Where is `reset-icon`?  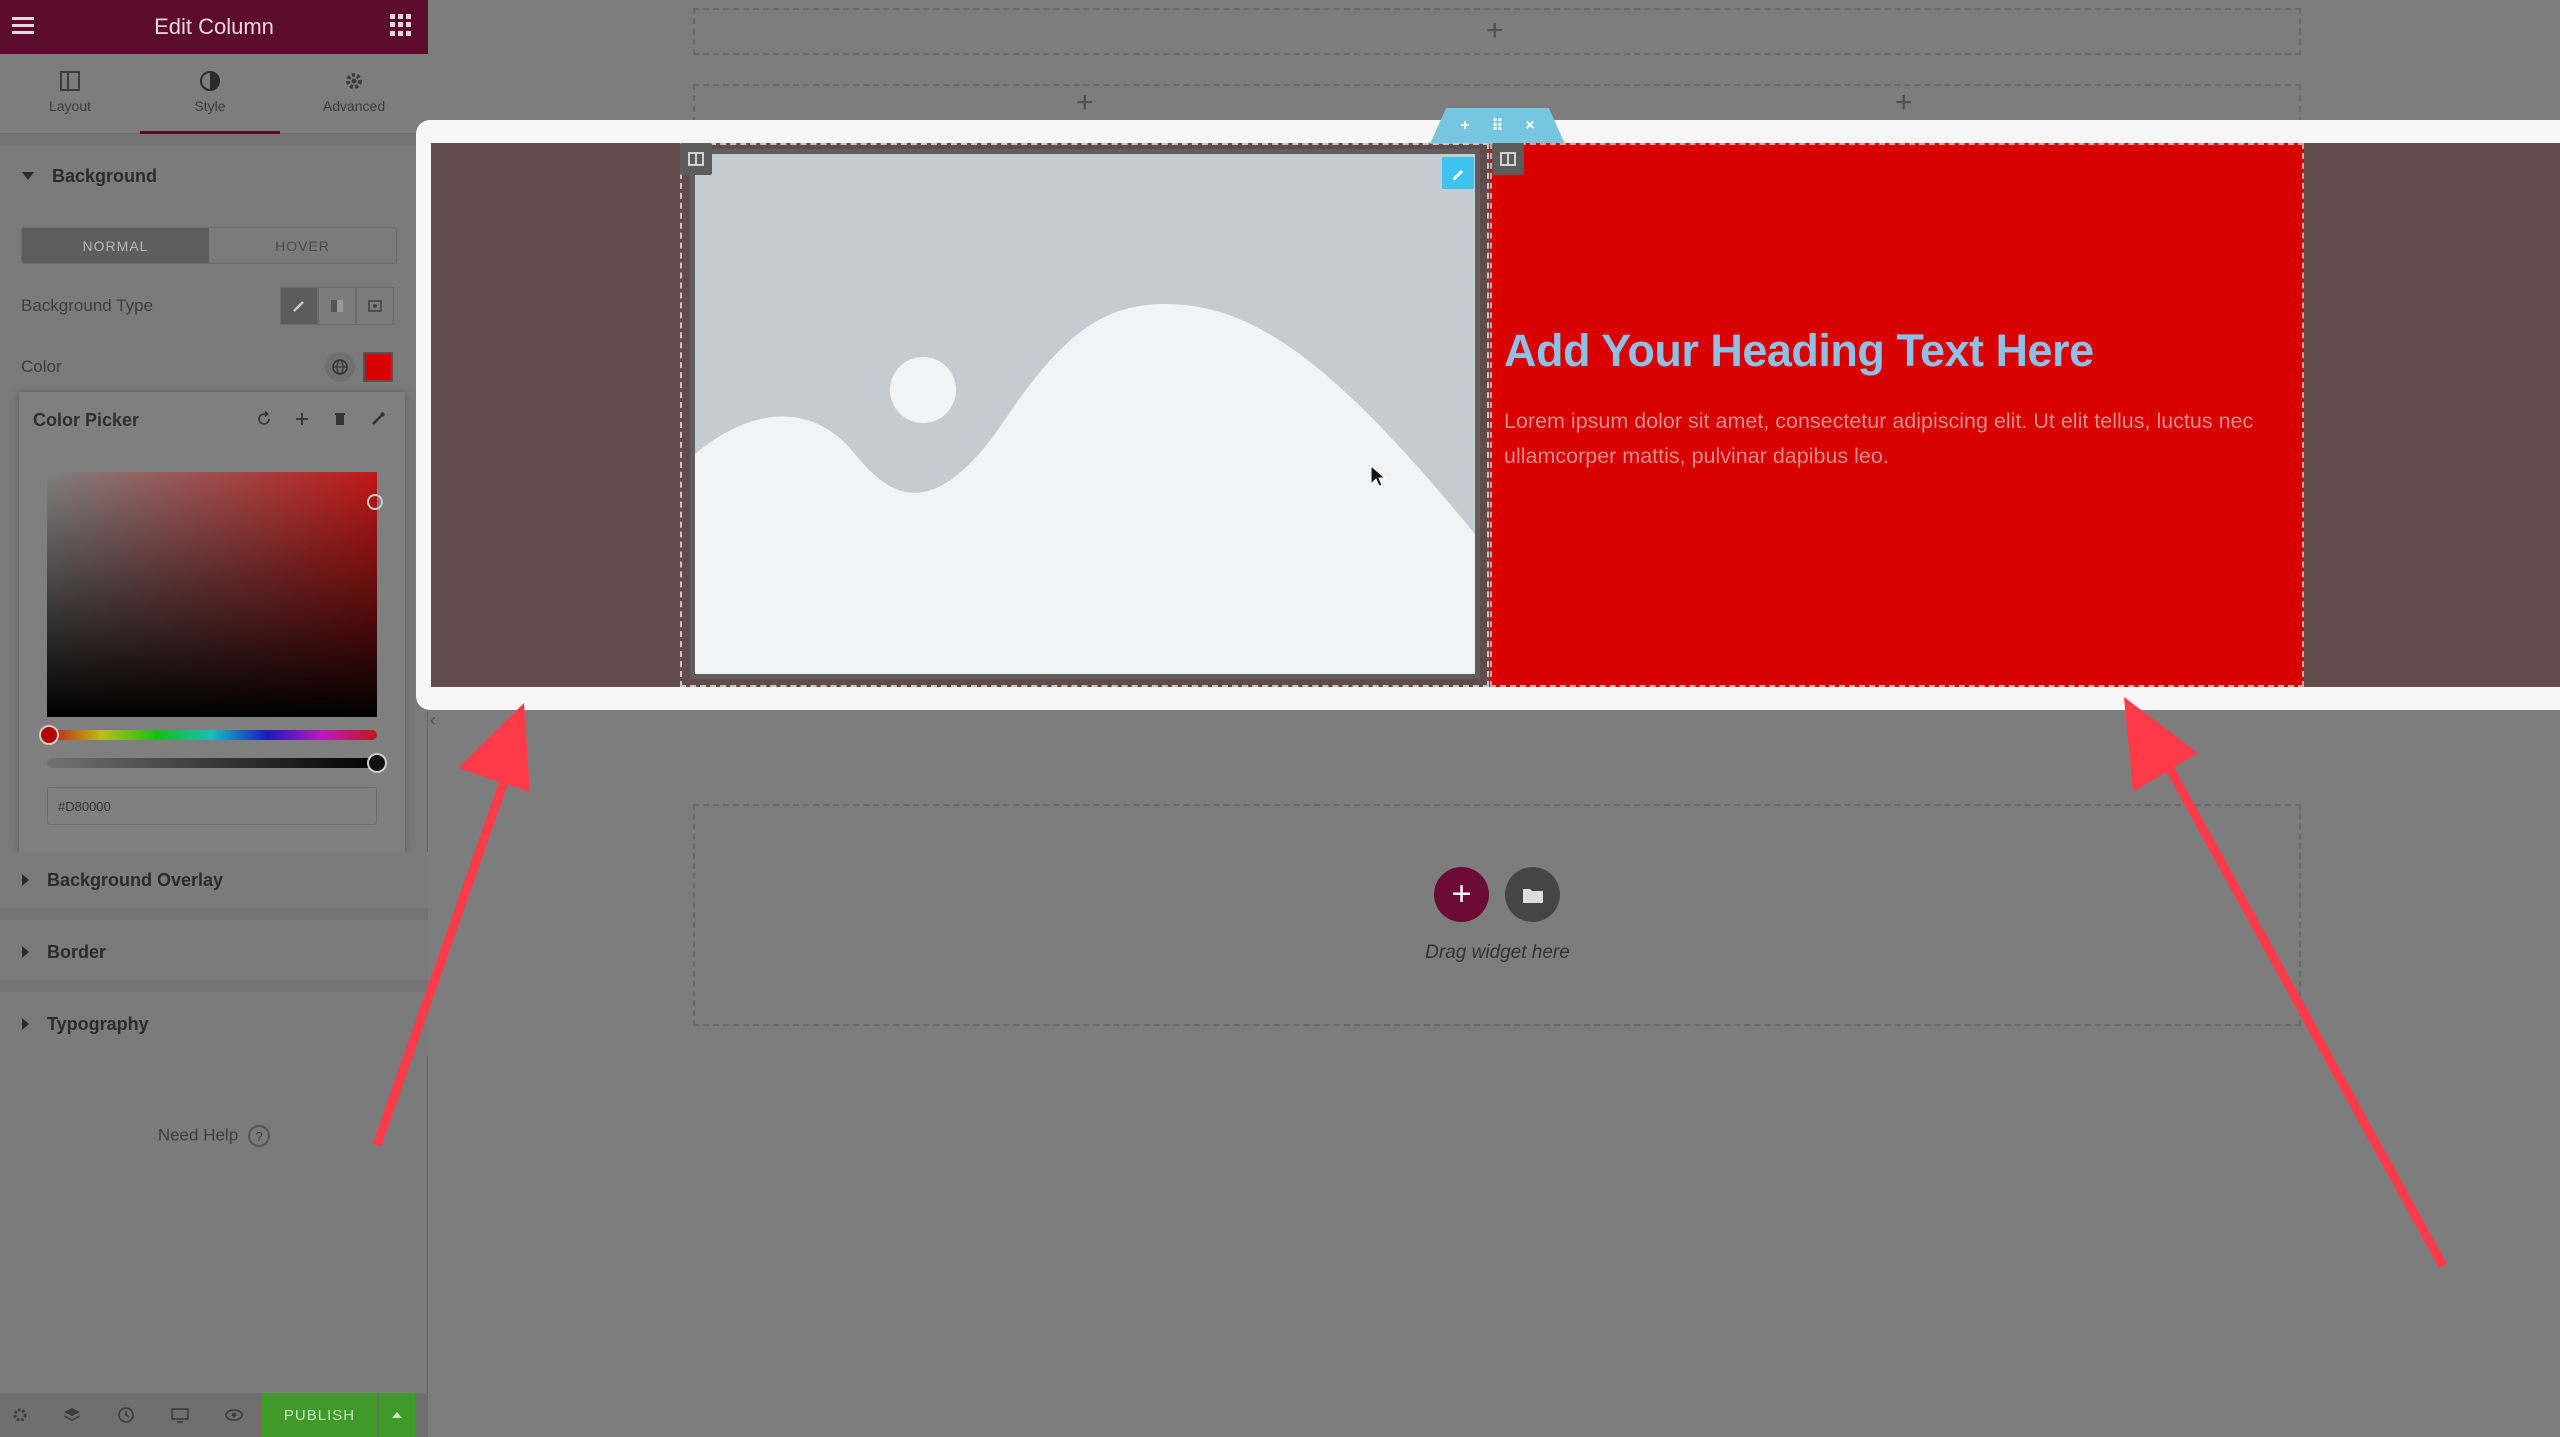 reset-icon is located at coordinates (264, 419).